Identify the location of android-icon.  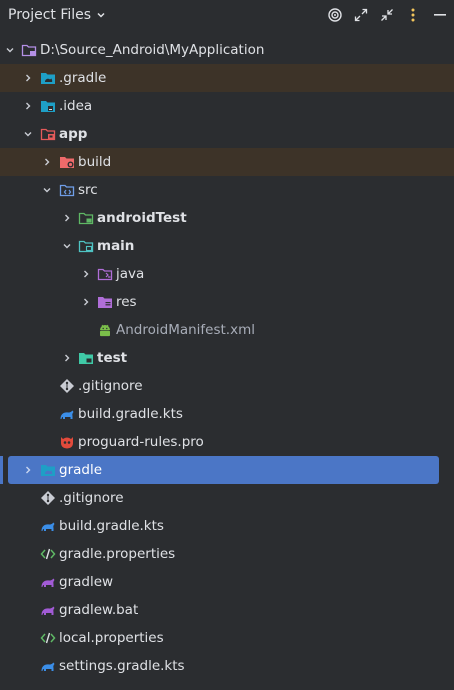
(105, 330).